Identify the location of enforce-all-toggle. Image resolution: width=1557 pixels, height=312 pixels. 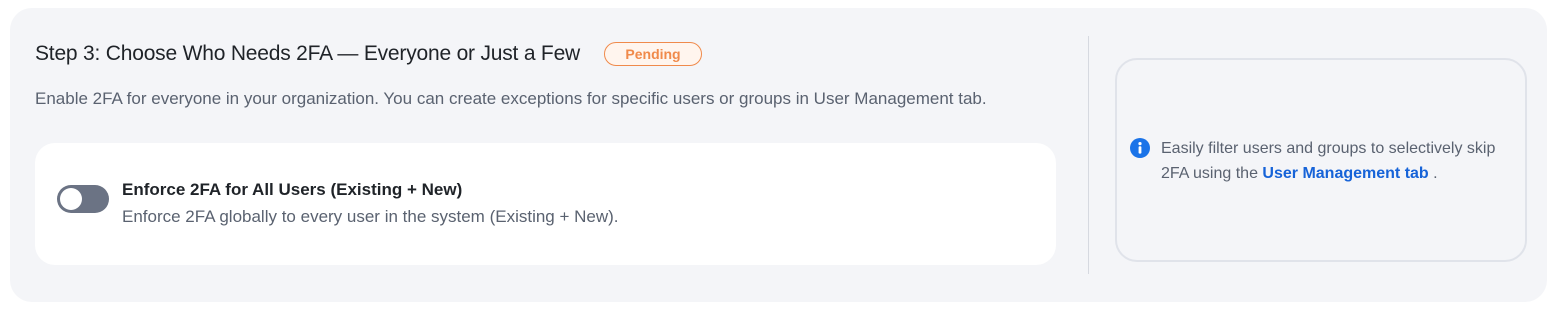
(83, 199).